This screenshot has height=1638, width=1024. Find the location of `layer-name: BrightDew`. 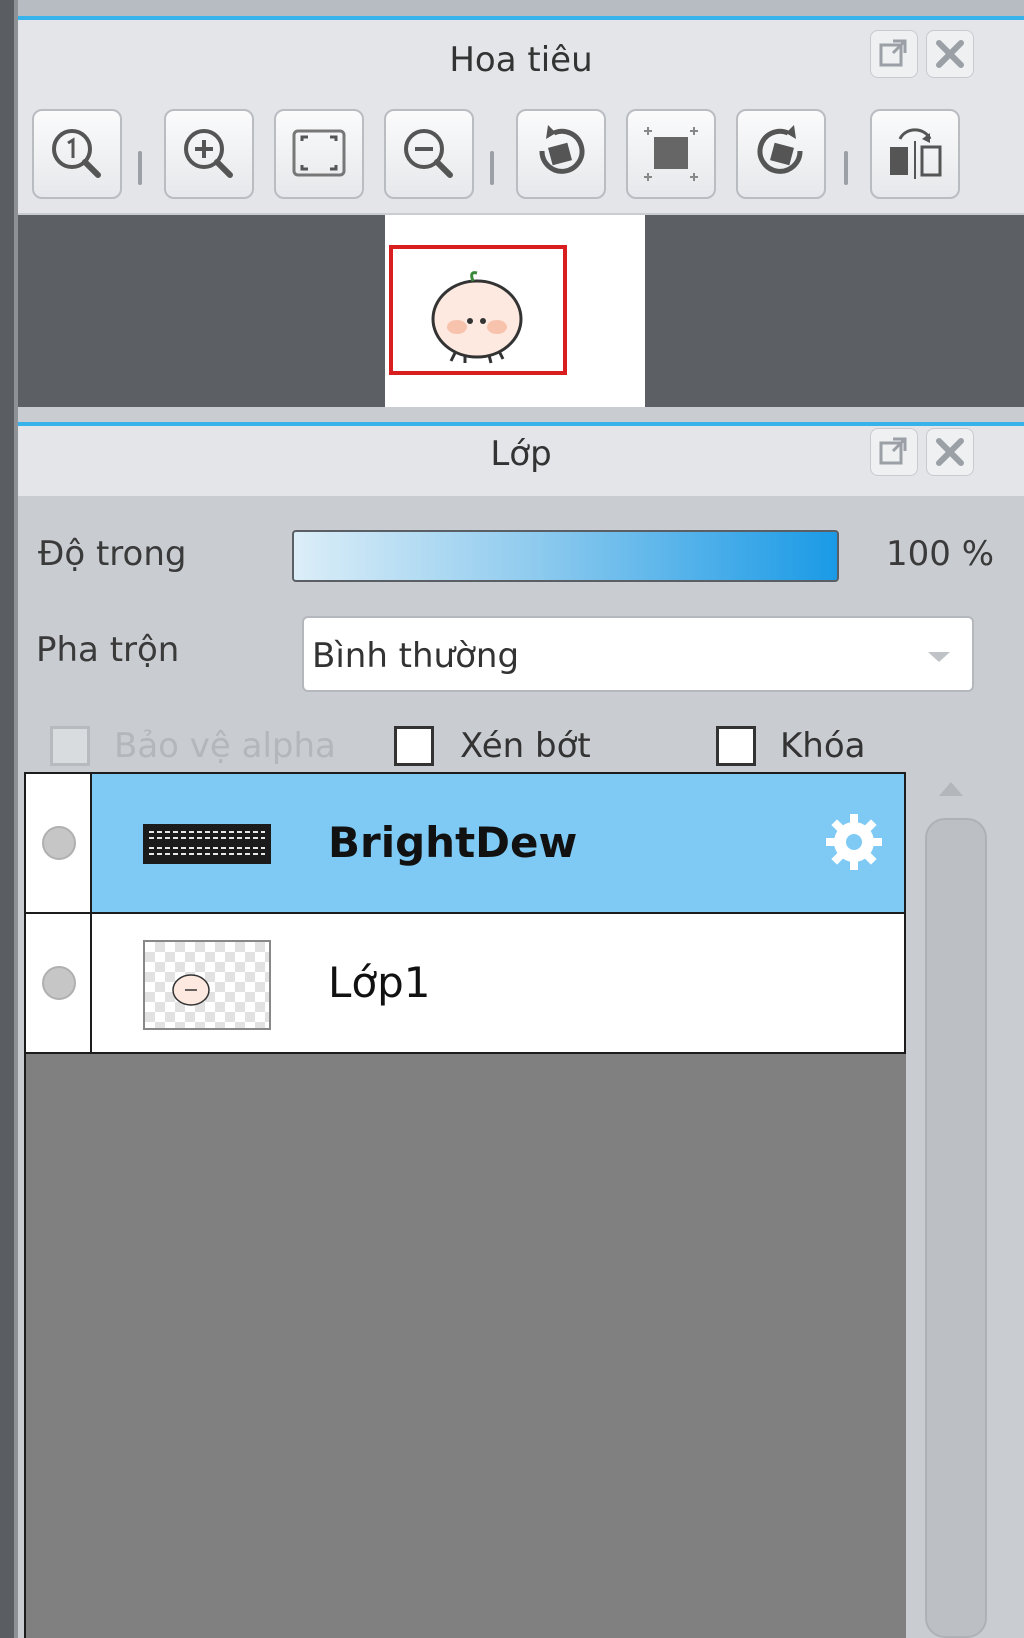

layer-name: BrightDew is located at coordinates (453, 842).